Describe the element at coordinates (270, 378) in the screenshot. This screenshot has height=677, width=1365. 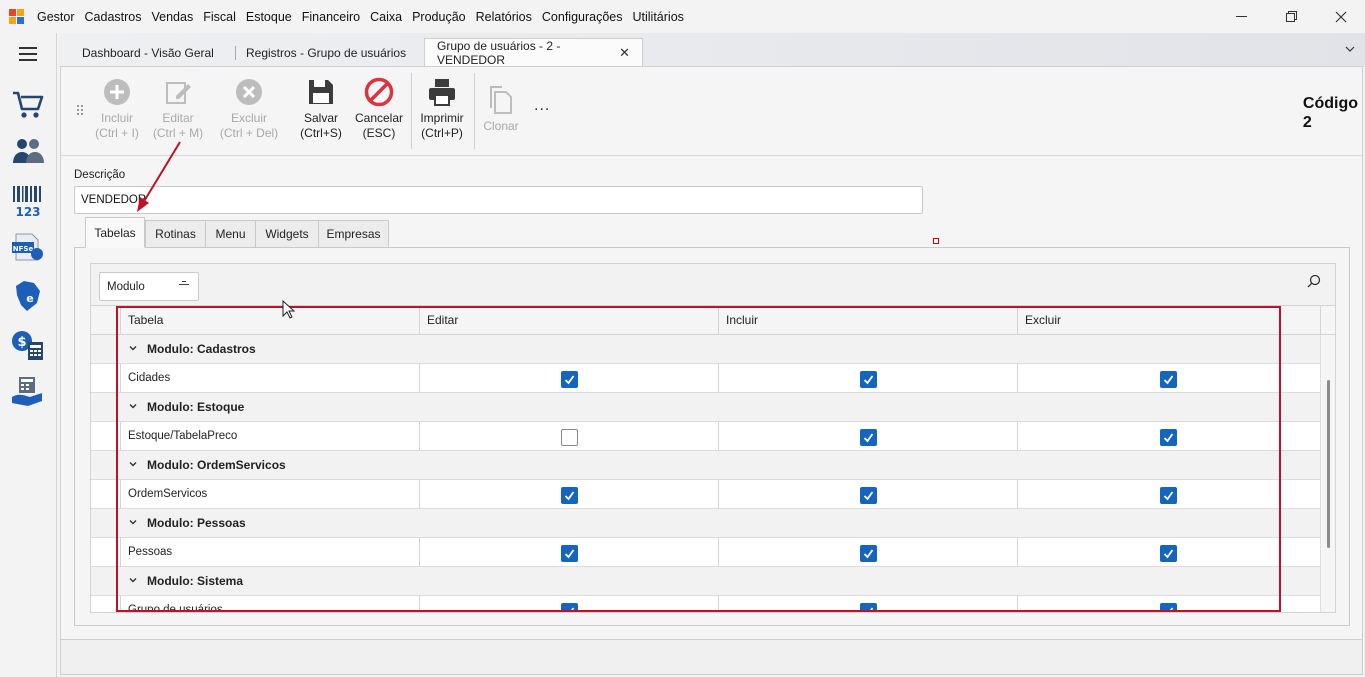
I see `tabela-cell: Cidades` at that location.